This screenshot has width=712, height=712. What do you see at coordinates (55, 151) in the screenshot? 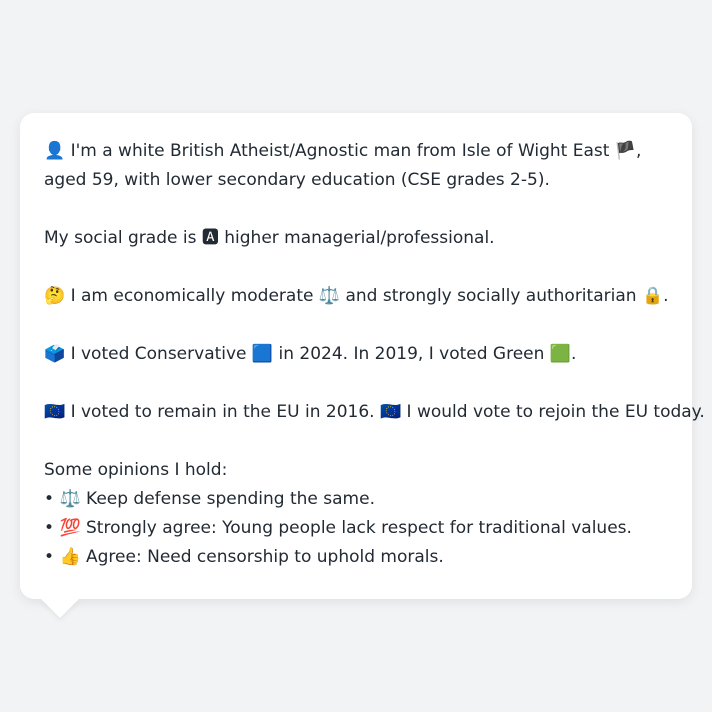
I see `person-icon: 👤` at bounding box center [55, 151].